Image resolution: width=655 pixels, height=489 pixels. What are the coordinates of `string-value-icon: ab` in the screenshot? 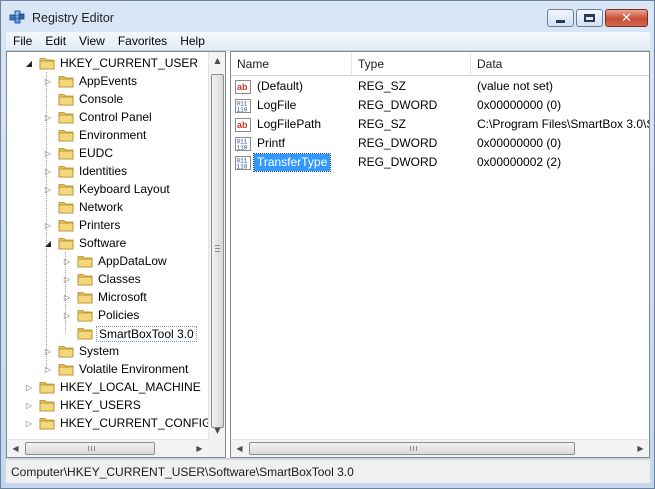 It's located at (243, 125).